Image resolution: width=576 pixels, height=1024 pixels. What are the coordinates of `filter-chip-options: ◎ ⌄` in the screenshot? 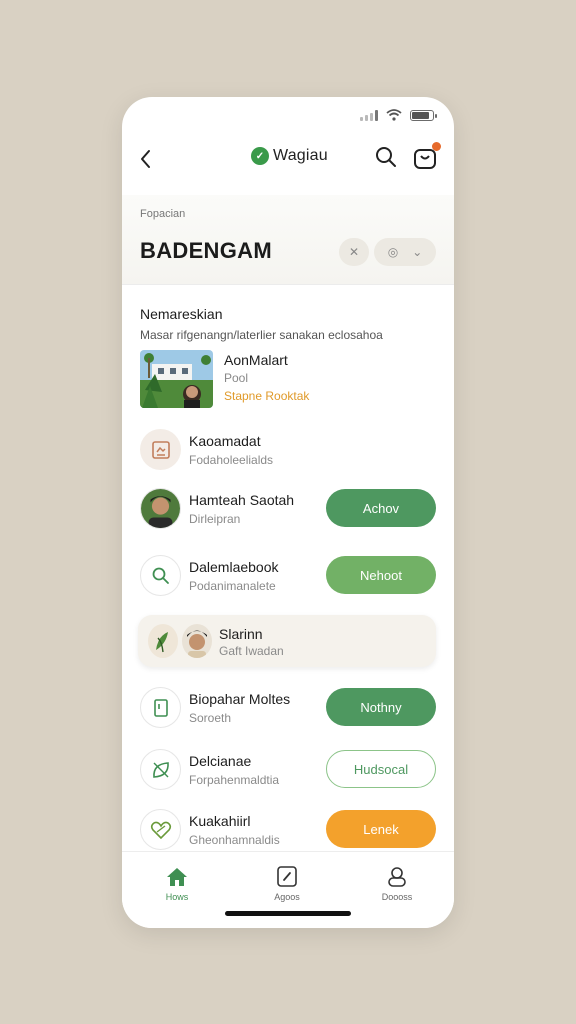 It's located at (405, 252).